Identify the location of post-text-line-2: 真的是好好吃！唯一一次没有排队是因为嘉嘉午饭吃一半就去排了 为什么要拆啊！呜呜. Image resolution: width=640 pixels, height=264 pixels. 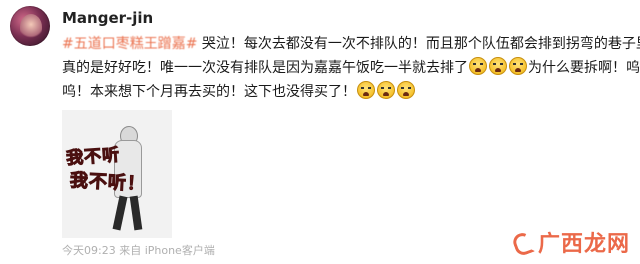
(351, 68).